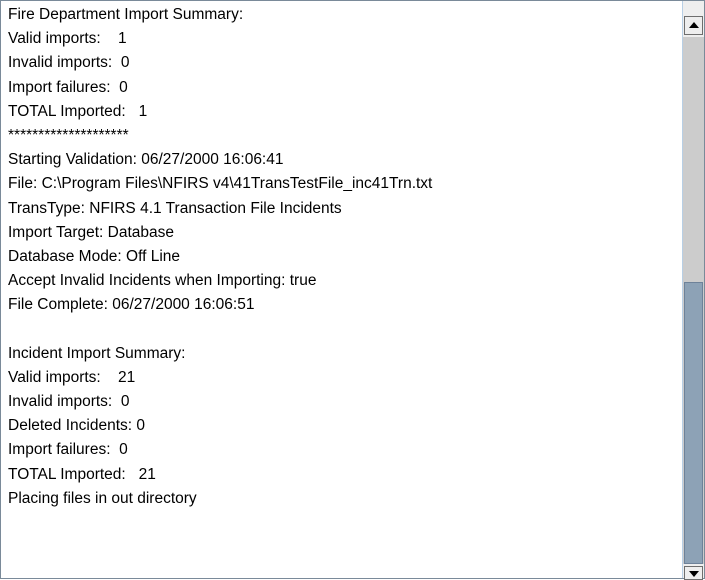 This screenshot has height=580, width=705. I want to click on log-line: TOTAL Imported: 21, so click(82, 474).